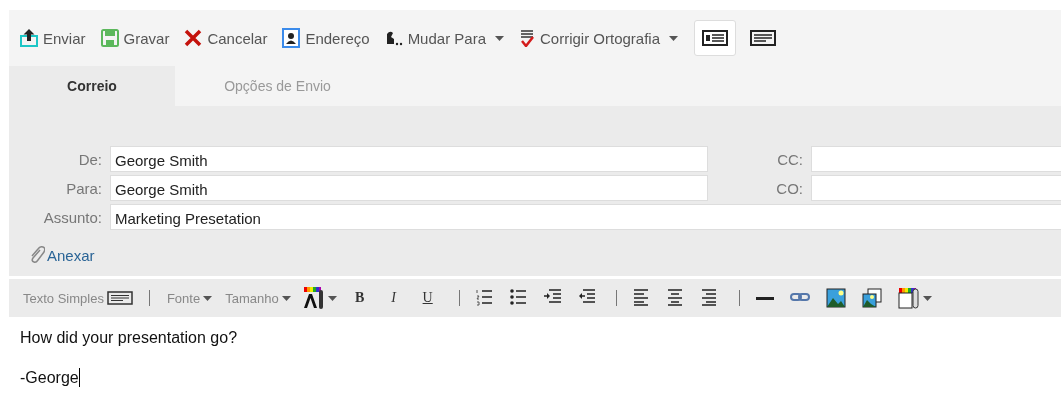  Describe the element at coordinates (90, 159) in the screenshot. I see `field-label: De:` at that location.